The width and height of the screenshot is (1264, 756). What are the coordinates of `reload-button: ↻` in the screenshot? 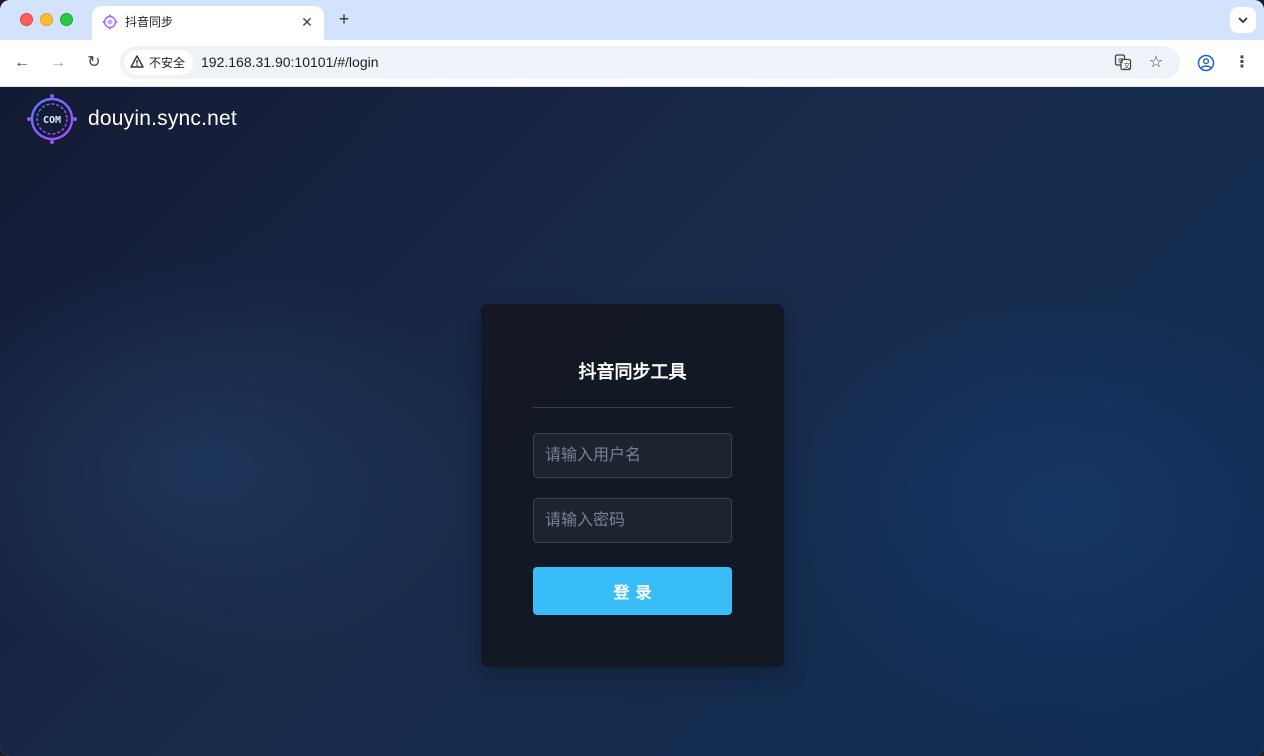 It's located at (94, 63).